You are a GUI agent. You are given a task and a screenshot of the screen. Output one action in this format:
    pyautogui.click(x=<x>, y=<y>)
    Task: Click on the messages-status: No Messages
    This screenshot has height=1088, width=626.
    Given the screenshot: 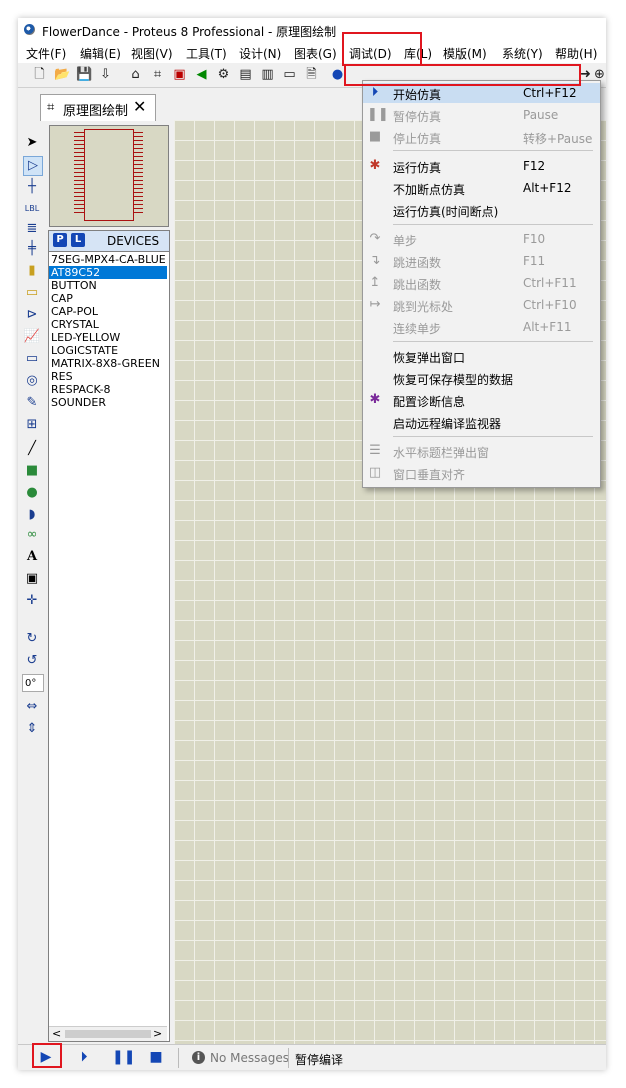 What is the action you would take?
    pyautogui.click(x=249, y=1058)
    